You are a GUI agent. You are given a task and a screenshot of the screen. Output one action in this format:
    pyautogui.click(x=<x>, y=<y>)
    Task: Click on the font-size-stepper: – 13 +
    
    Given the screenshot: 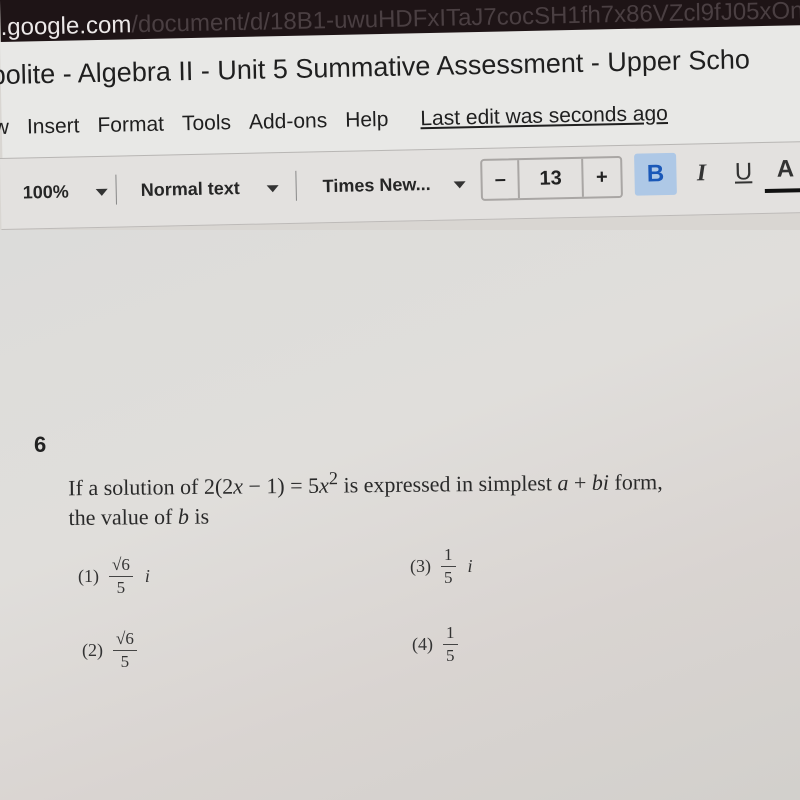 What is the action you would take?
    pyautogui.click(x=551, y=178)
    